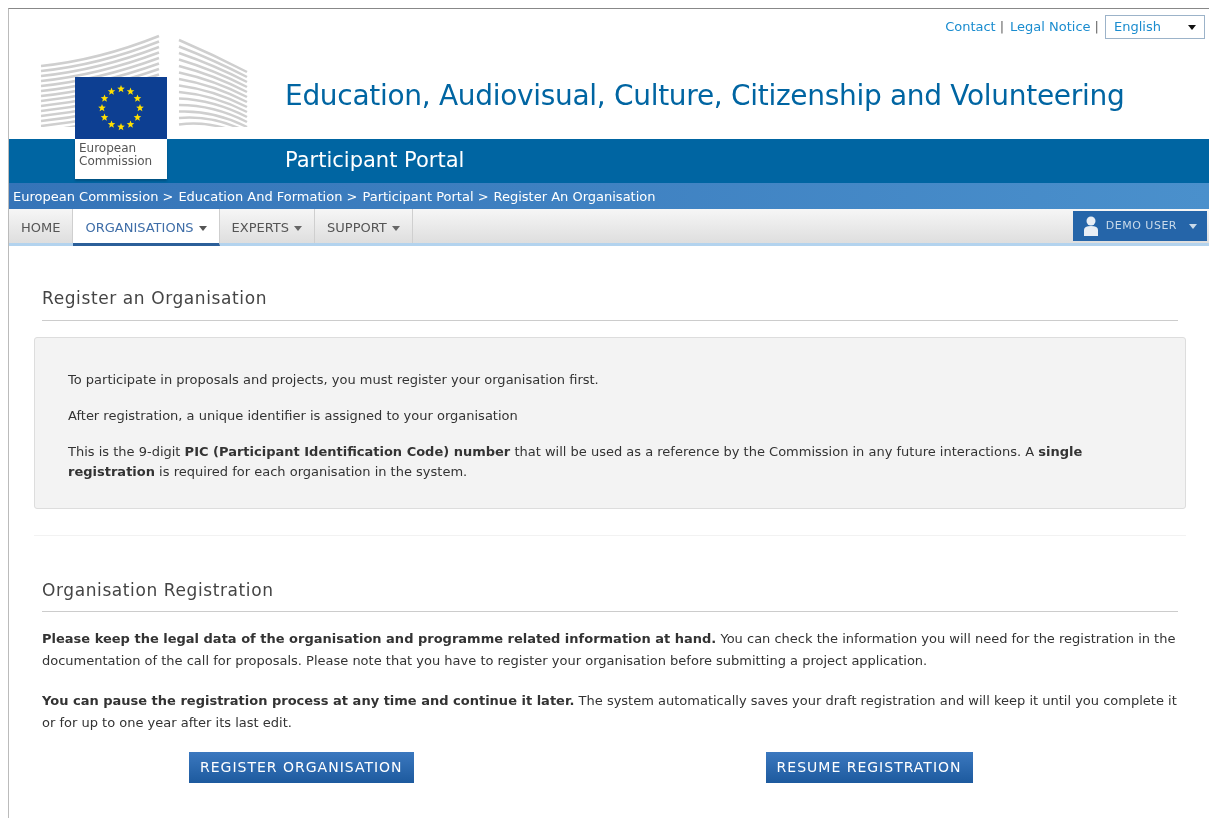  I want to click on language-value: English, so click(1137, 27).